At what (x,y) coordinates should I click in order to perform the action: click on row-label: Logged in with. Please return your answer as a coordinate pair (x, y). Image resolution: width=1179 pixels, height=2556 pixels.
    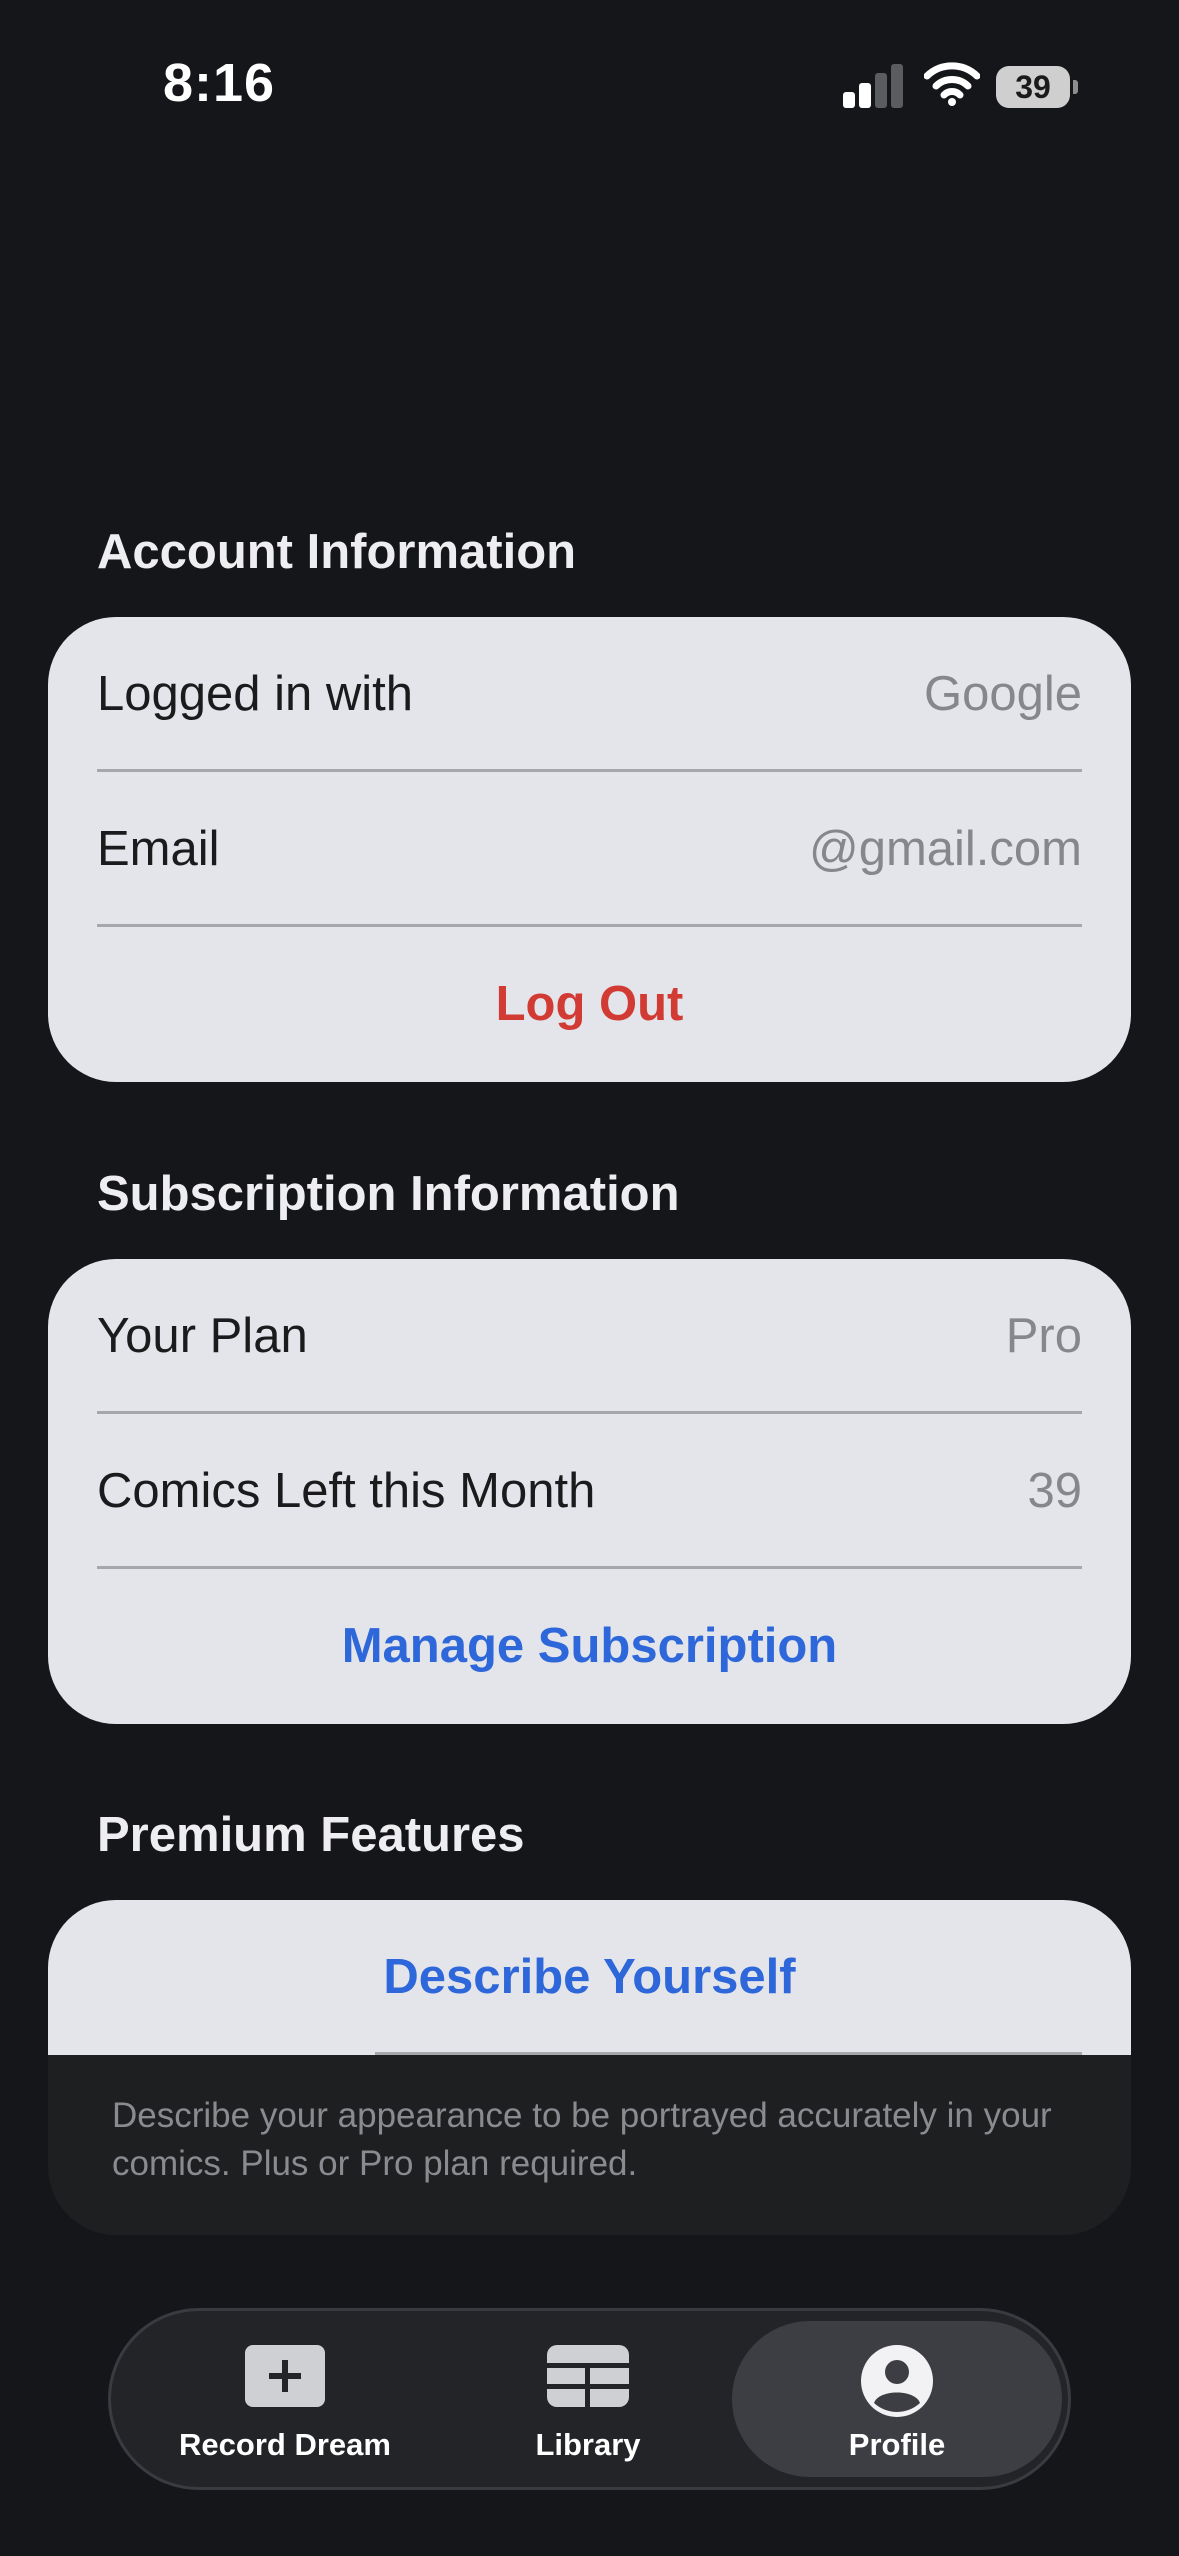
    Looking at the image, I should click on (255, 694).